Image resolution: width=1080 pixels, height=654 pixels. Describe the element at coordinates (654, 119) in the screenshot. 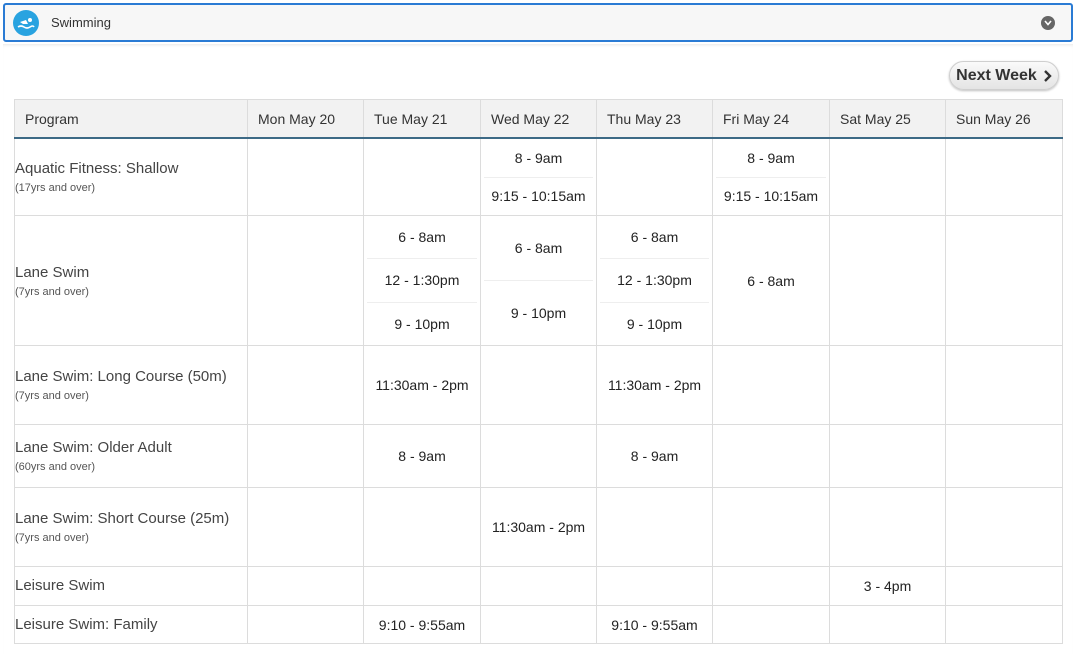

I see `column-header-day: Thu May 23` at that location.